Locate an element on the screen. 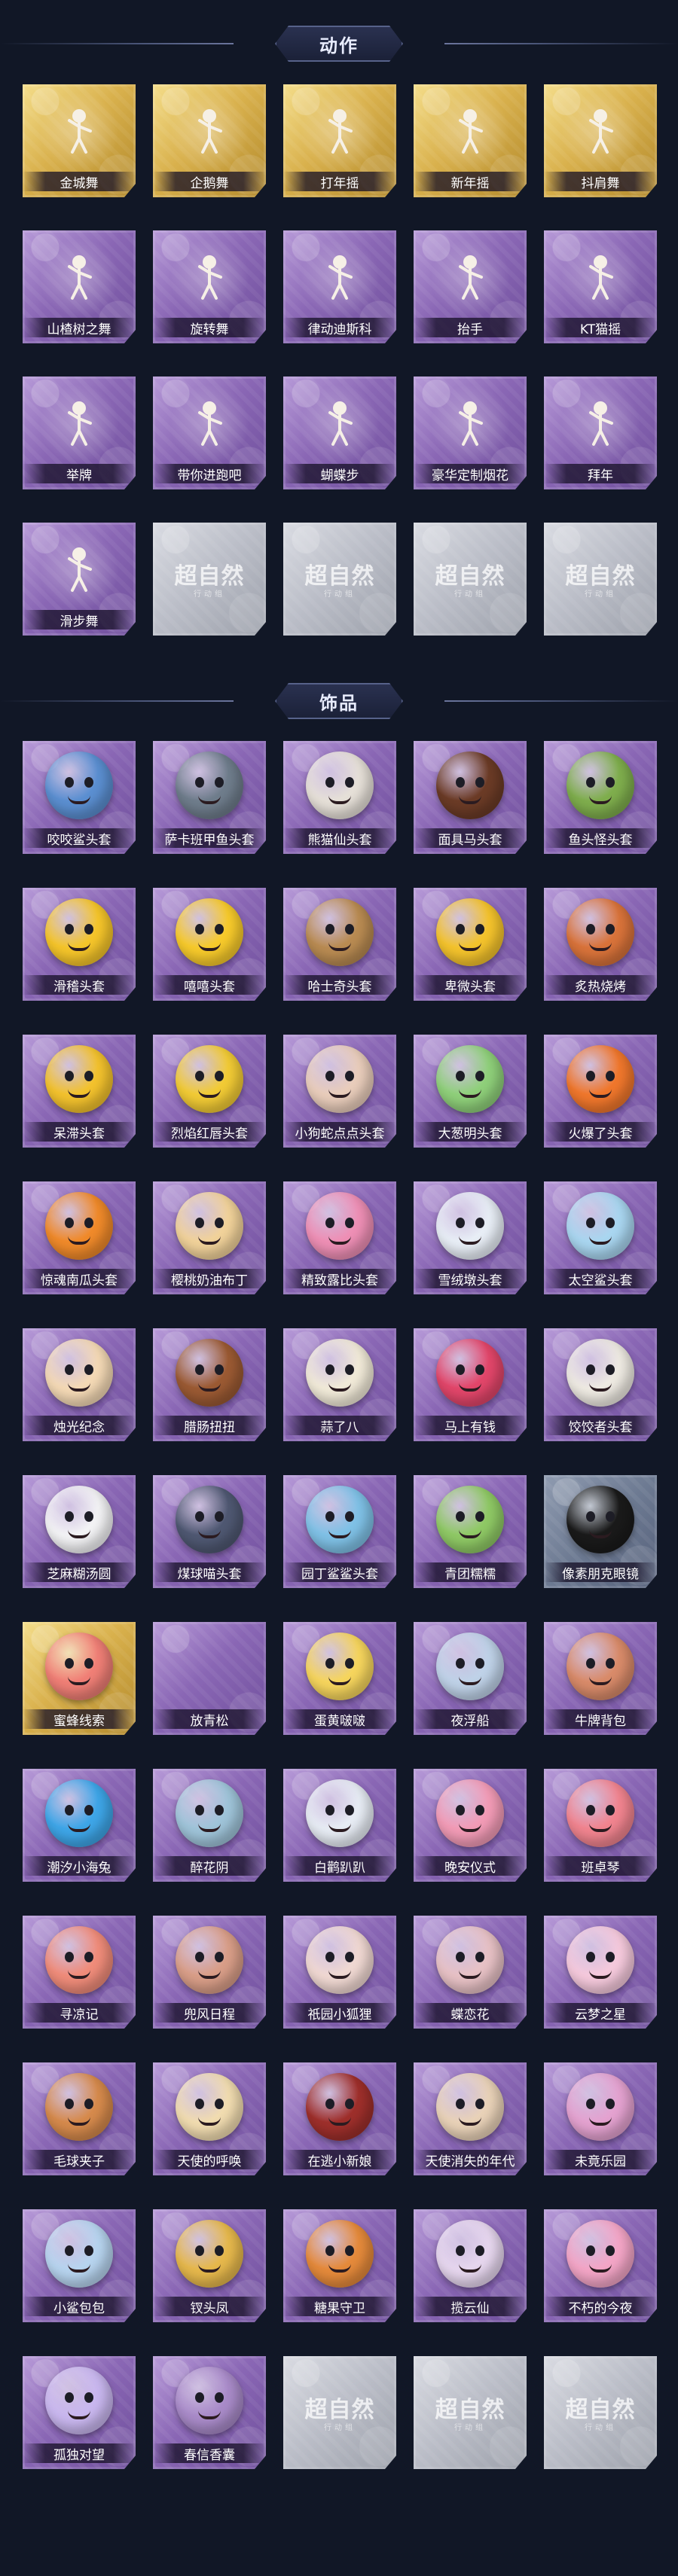  white-stork-icon is located at coordinates (340, 1813).